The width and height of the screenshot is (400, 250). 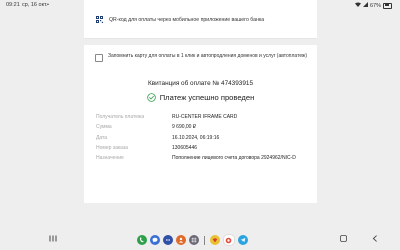 What do you see at coordinates (196, 137) in the screenshot?
I see `detail-value: 16.10.2024, 06:19:16` at bounding box center [196, 137].